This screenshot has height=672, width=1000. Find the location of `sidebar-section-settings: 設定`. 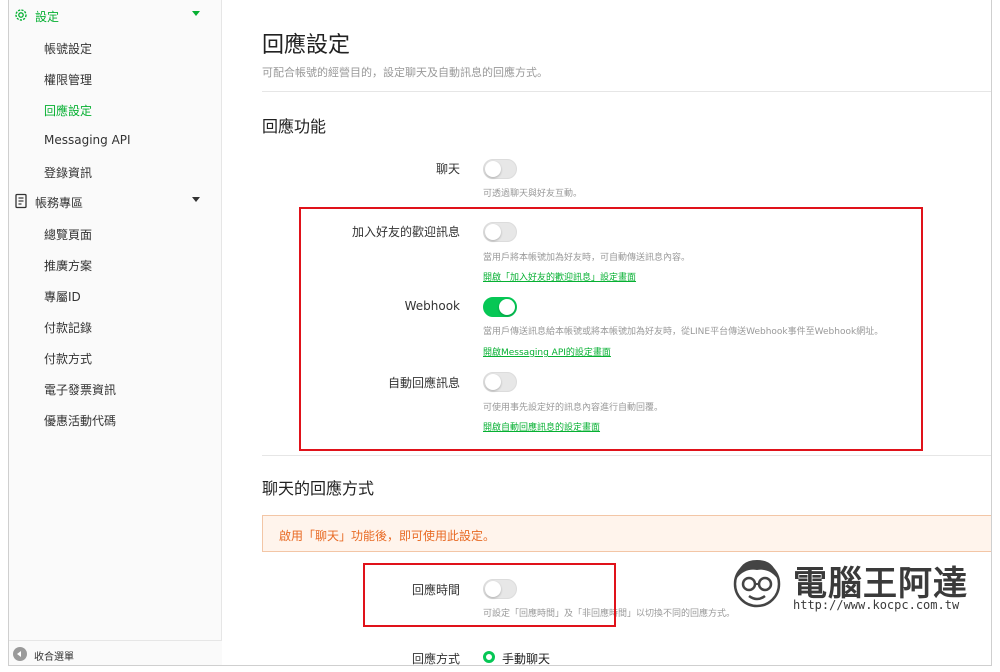

sidebar-section-settings: 設定 is located at coordinates (115, 16).